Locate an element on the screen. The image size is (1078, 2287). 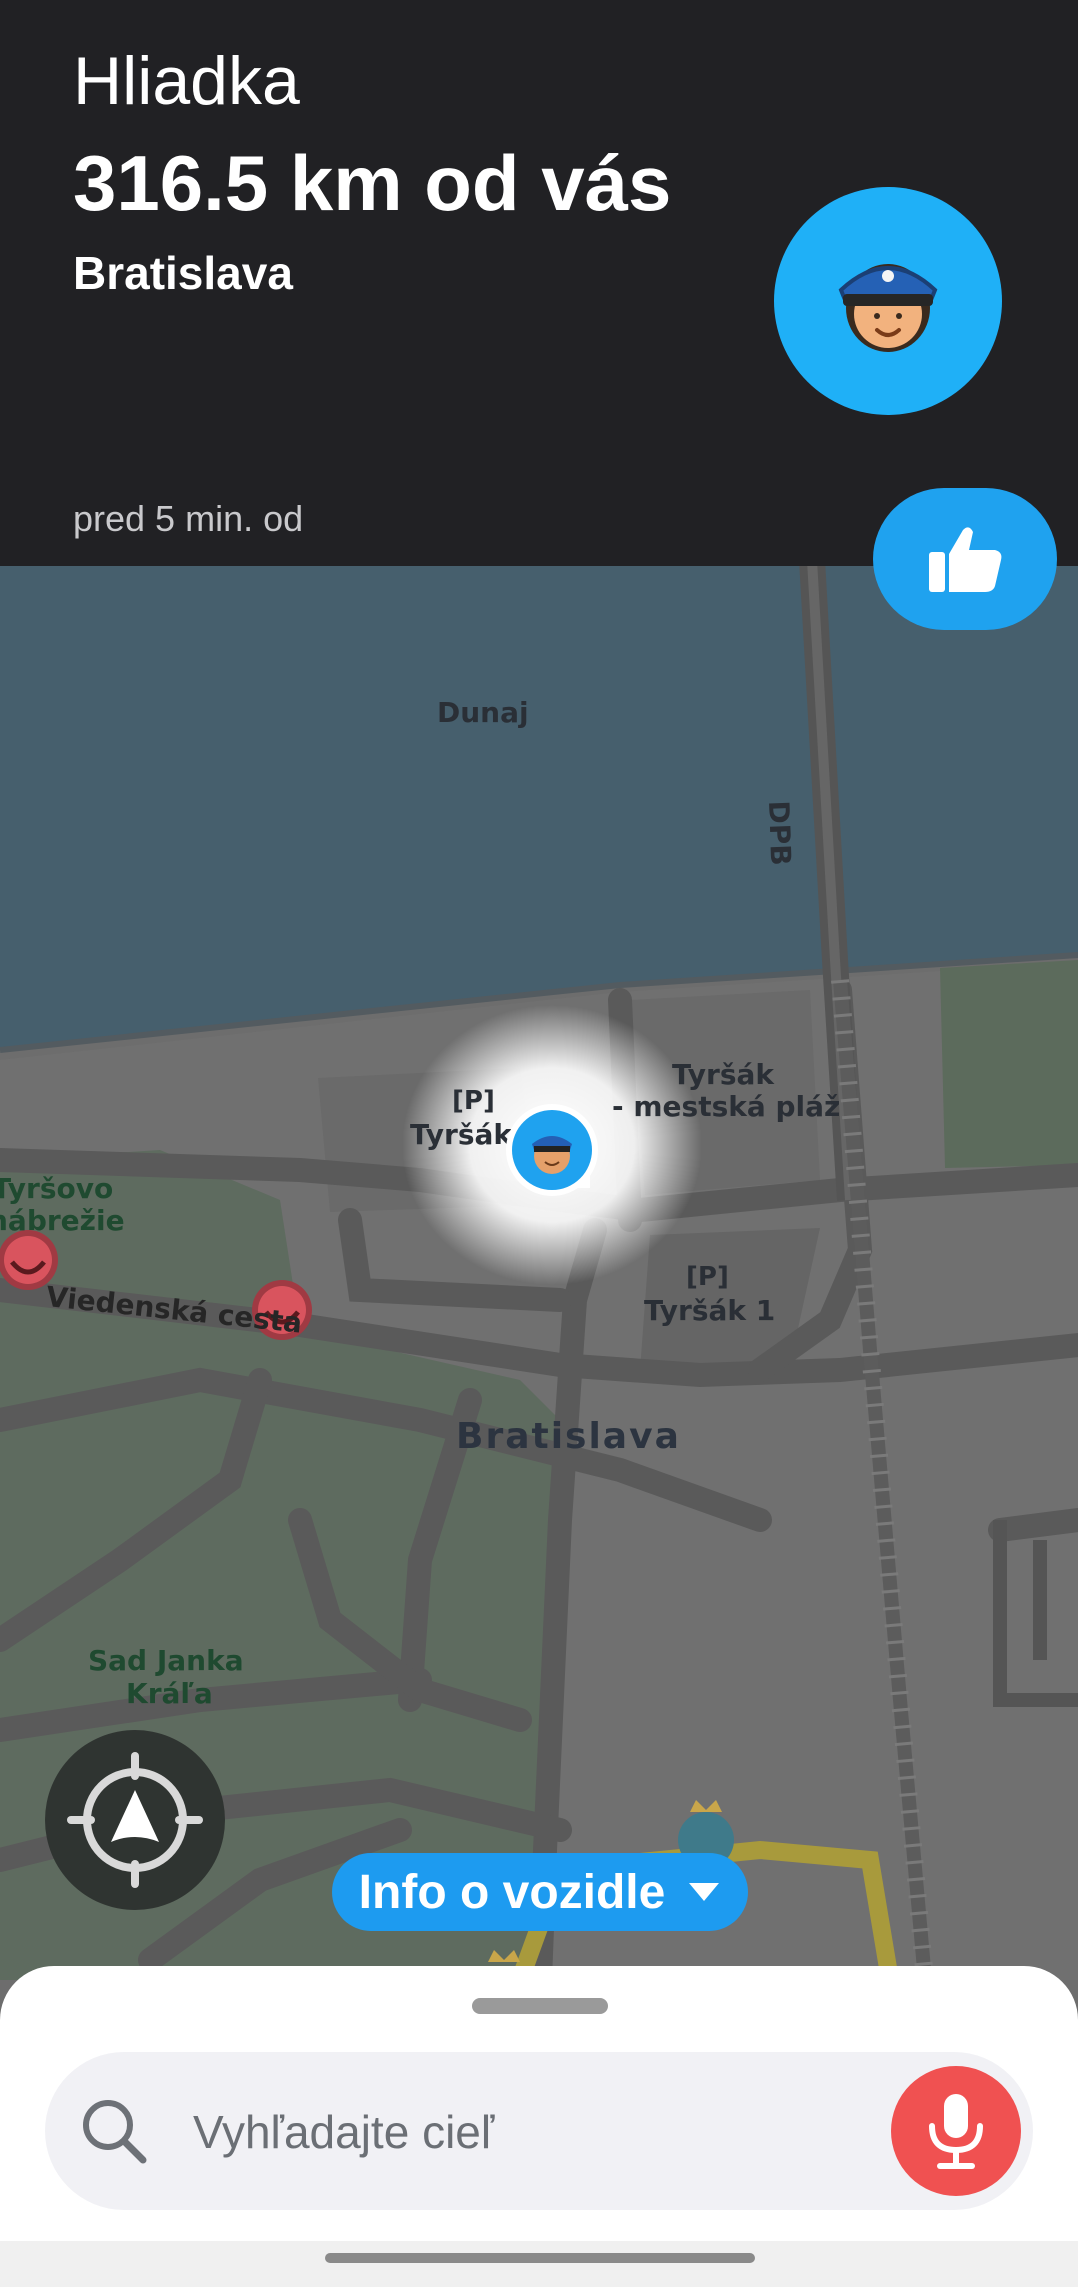
bottom-sheet is located at coordinates (539, 2126).